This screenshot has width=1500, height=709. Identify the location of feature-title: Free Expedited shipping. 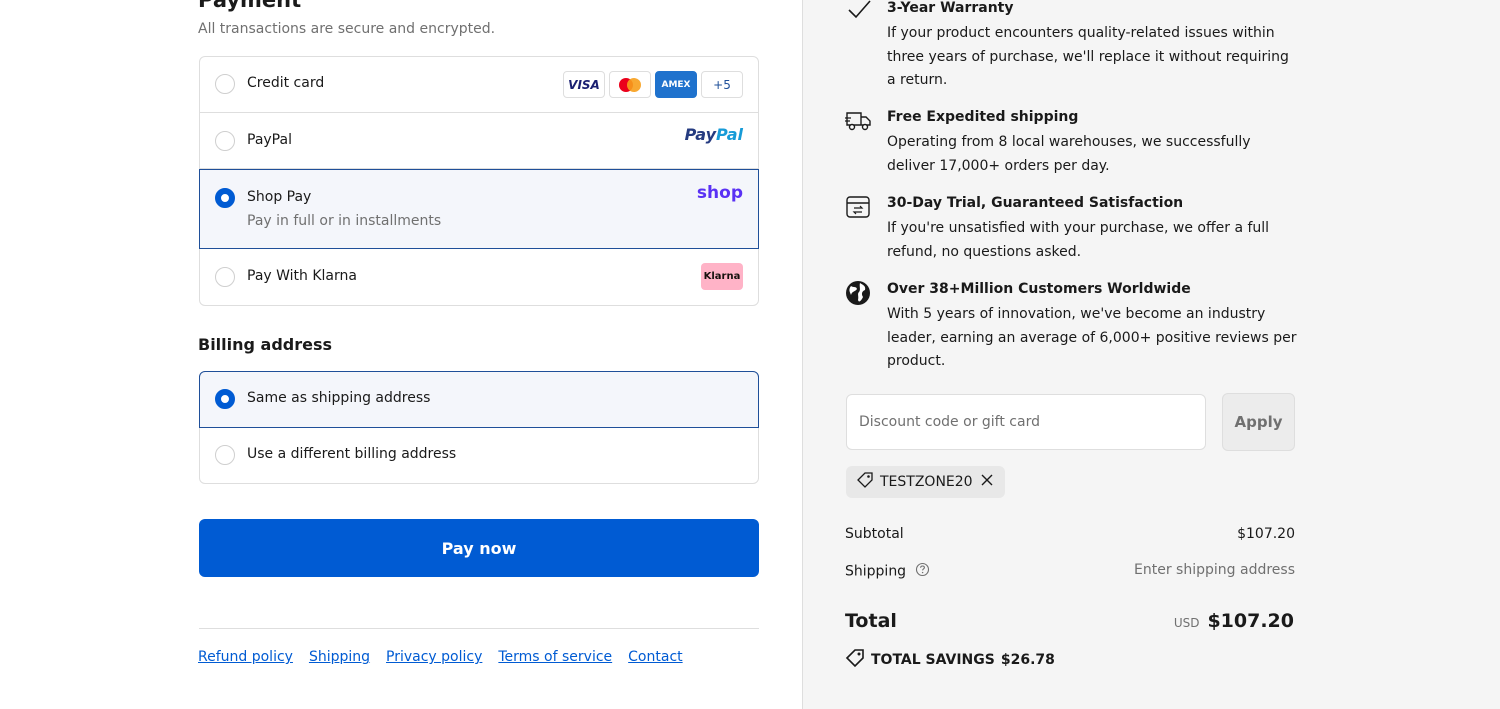
(983, 117).